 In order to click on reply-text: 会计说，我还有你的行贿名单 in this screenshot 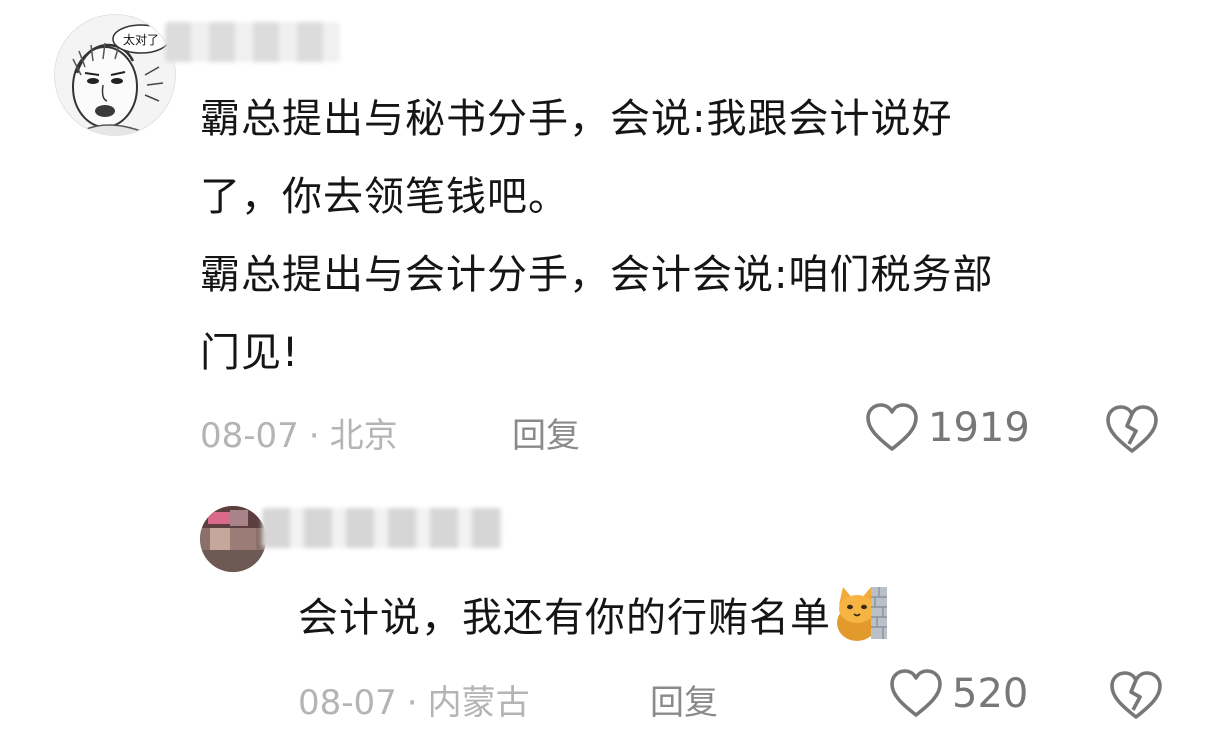, I will do `click(593, 618)`.